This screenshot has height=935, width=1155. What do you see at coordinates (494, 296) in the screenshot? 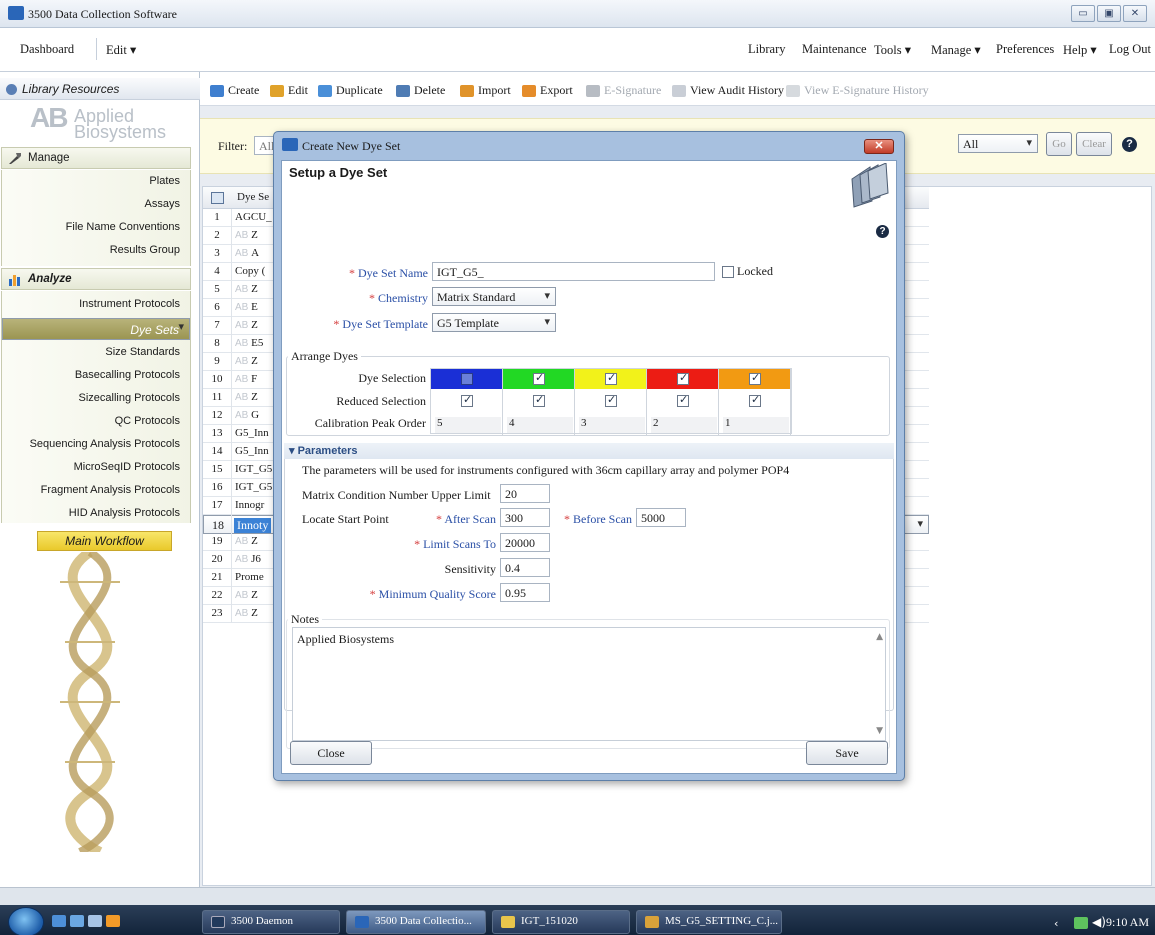
I see `chemistry-select: Matrix Standard` at bounding box center [494, 296].